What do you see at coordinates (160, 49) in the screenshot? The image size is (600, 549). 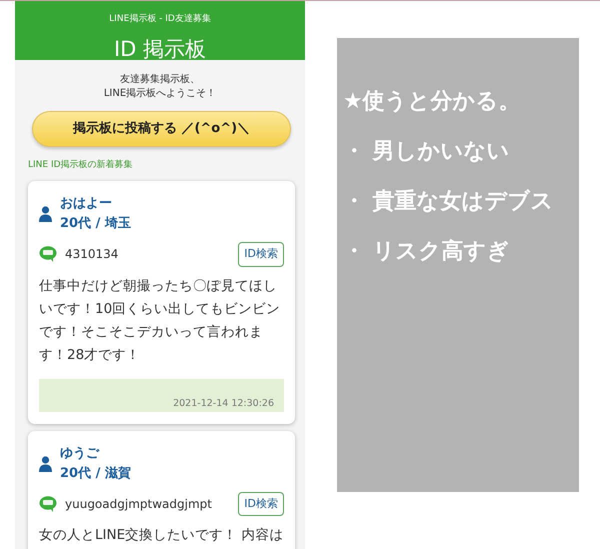 I see `site-title: ID 掲示板` at bounding box center [160, 49].